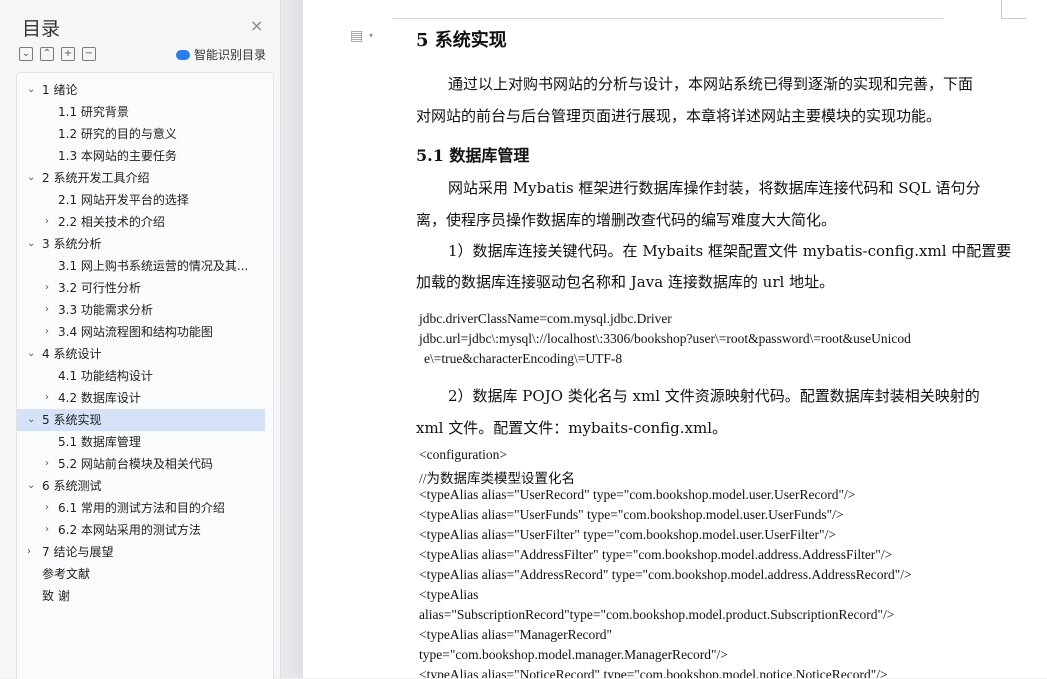 Image resolution: width=1047 pixels, height=679 pixels. Describe the element at coordinates (99, 288) in the screenshot. I see `toc-item-label: 3.2 可行性分析` at that location.